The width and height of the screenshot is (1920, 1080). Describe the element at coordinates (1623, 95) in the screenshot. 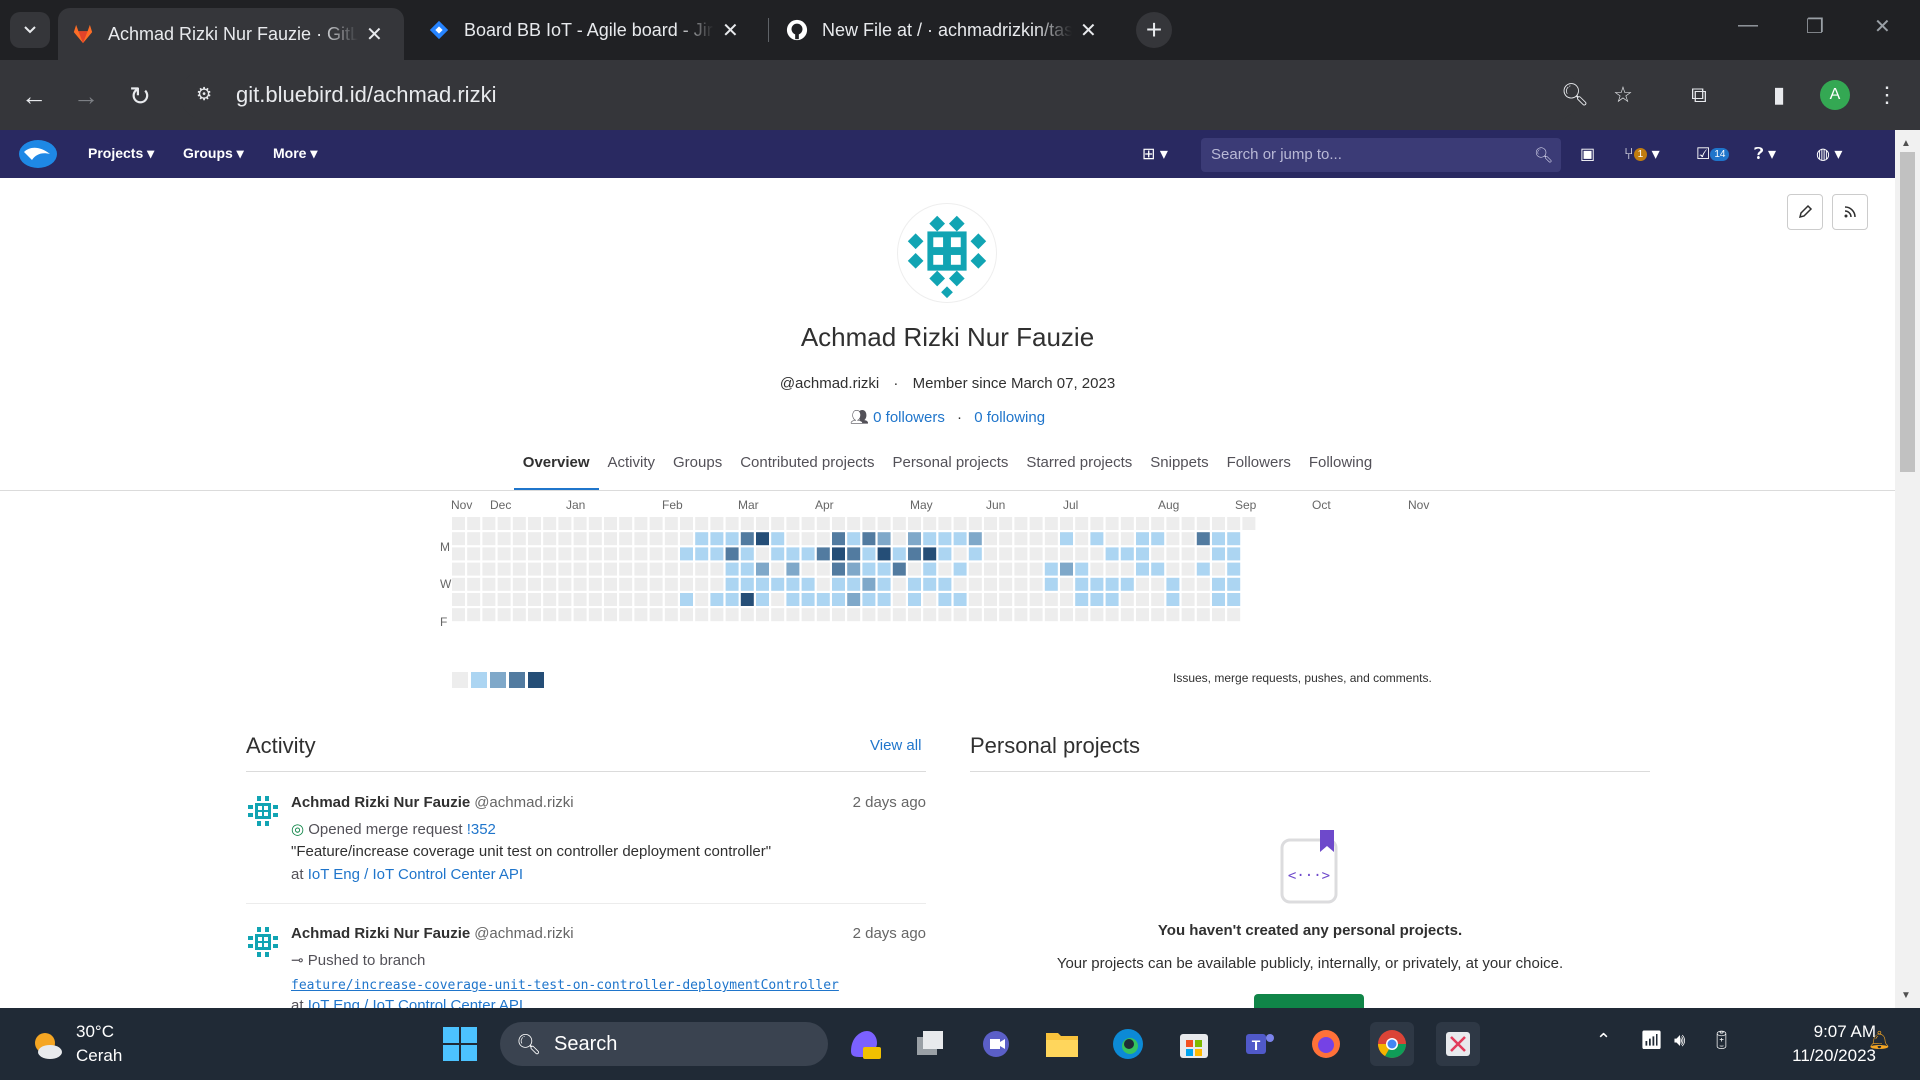

I see `bookmark-star-icon: ☆` at that location.